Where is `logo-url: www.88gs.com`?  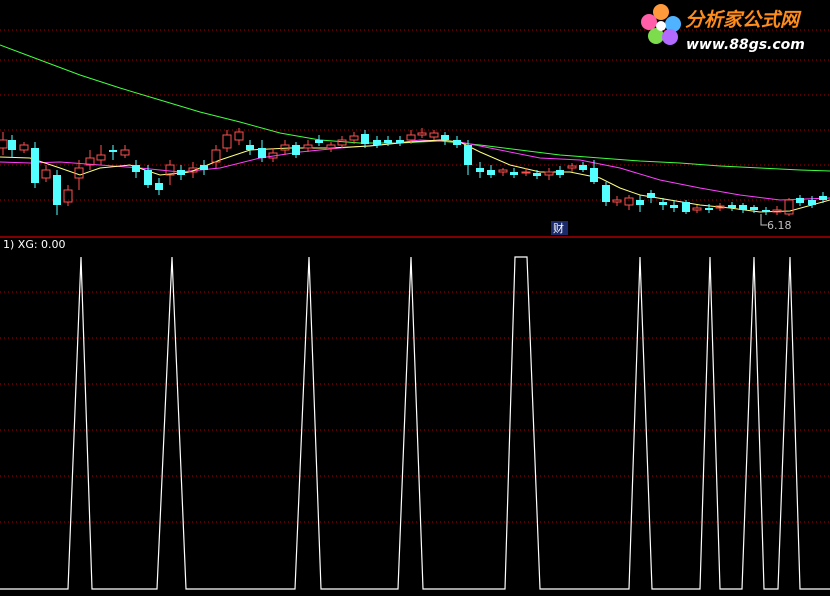
logo-url: www.88gs.com is located at coordinates (745, 45).